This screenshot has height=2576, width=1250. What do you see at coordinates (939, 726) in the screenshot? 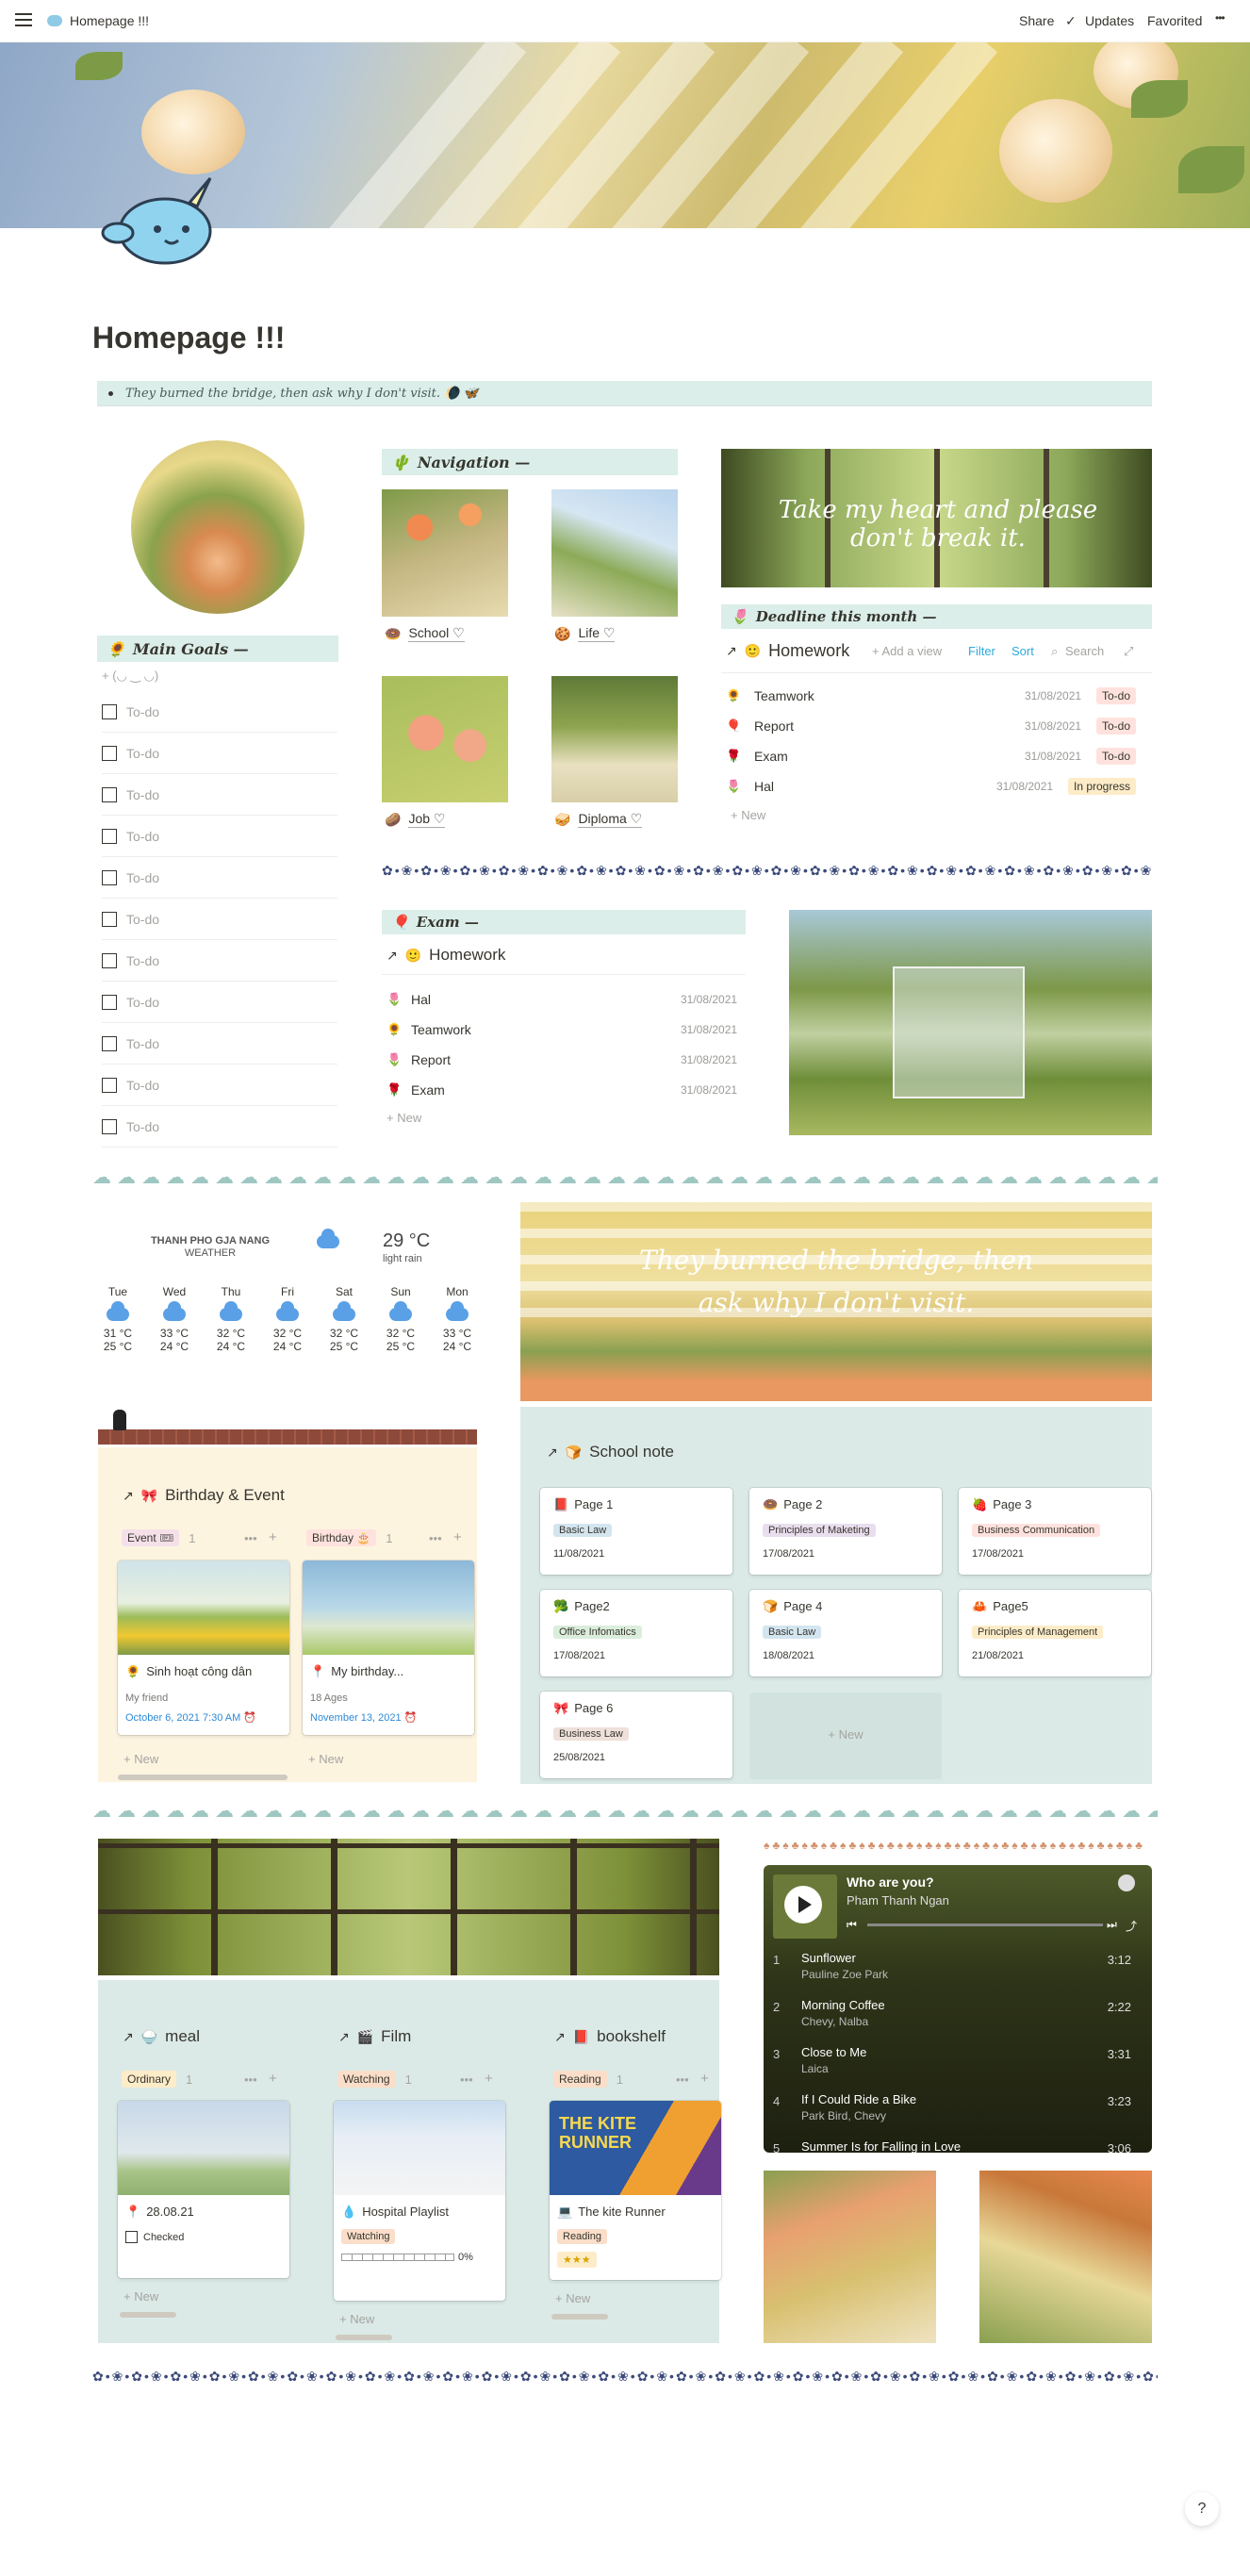
I see `table-row: 🎈 Report 31/08/2021 To-do` at bounding box center [939, 726].